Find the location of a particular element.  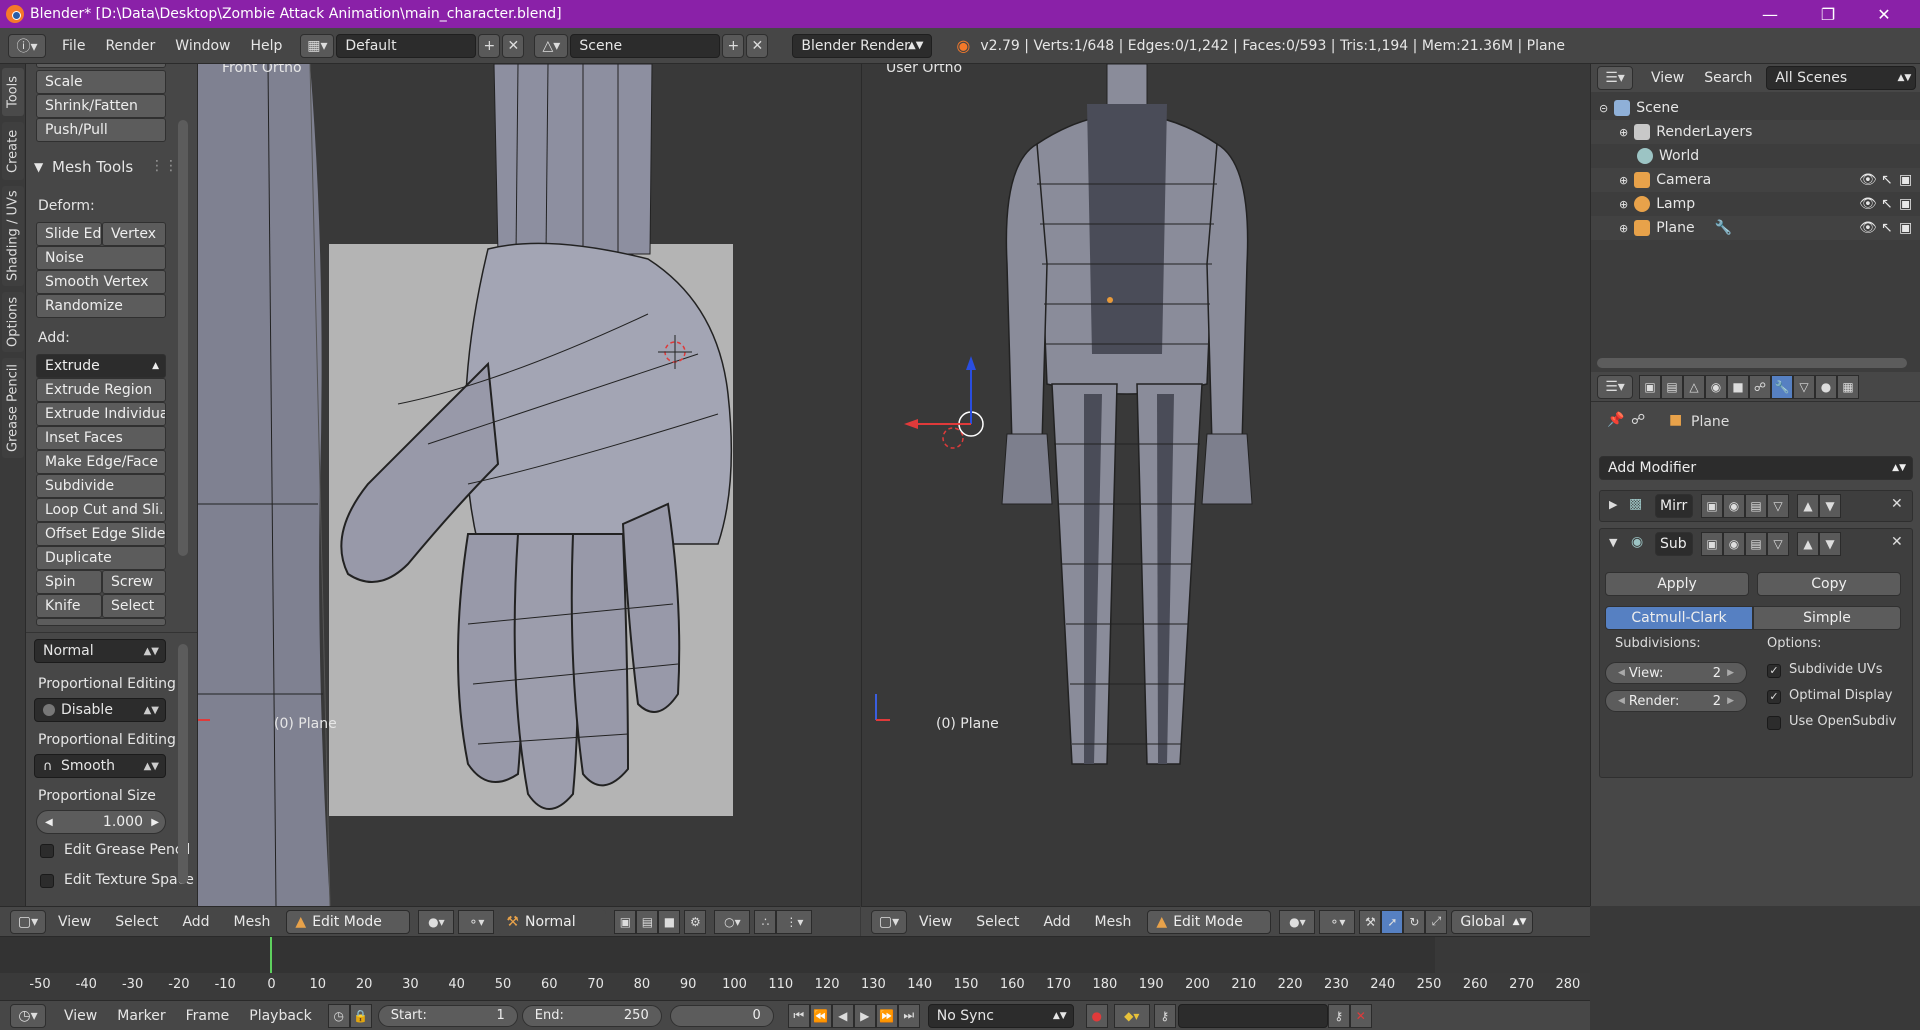

outliner-menu-search: Search is located at coordinates (1728, 78).